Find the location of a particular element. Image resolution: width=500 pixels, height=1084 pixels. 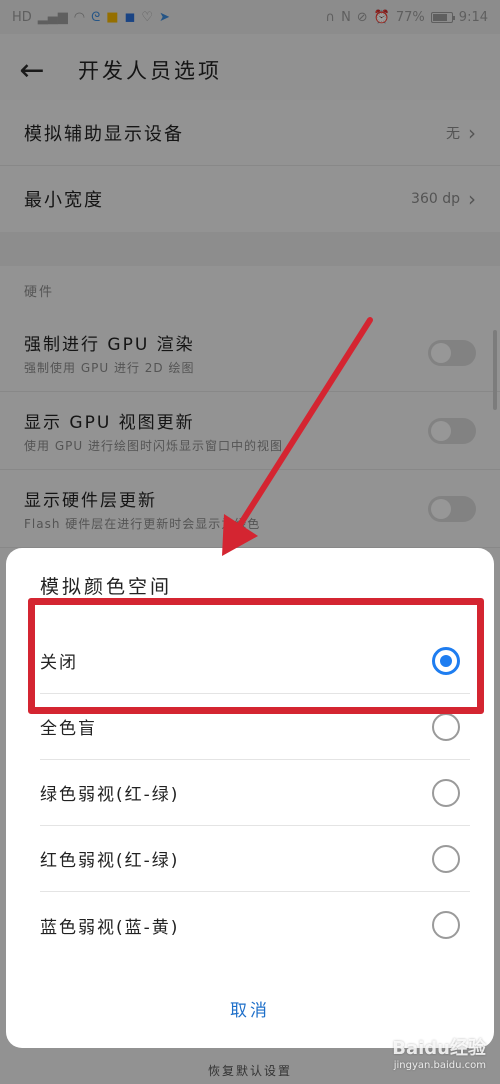

arrow-shaft is located at coordinates (304, 424).